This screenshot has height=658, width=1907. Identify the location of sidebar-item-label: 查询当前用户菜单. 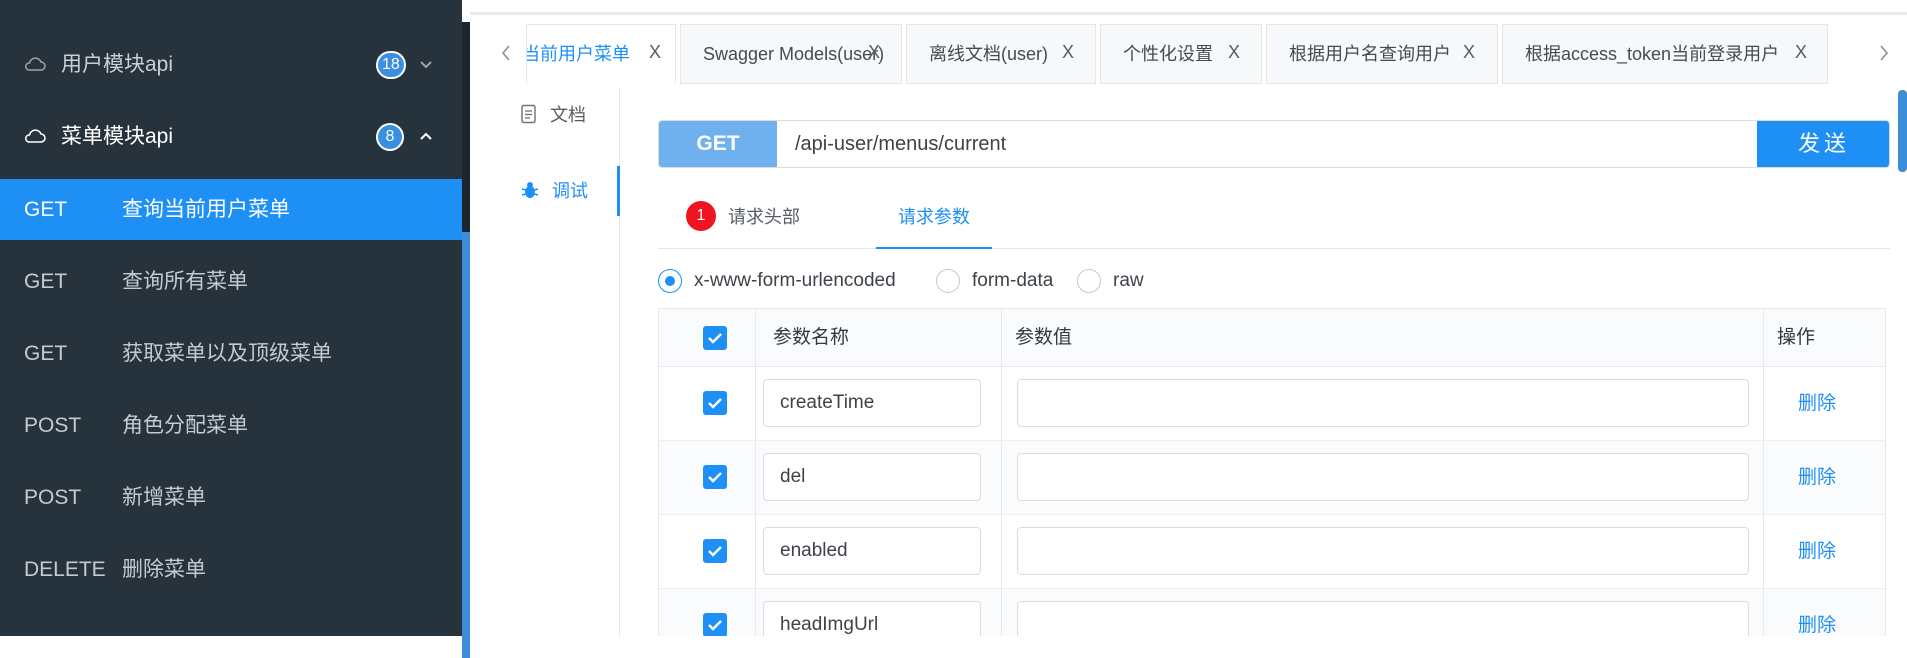
(206, 209).